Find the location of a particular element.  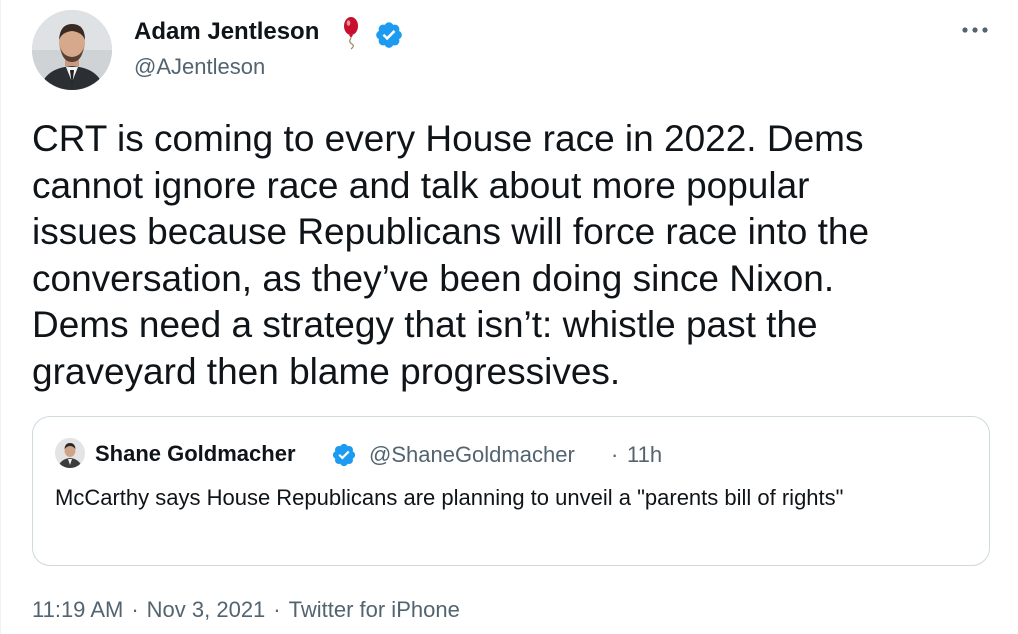

more-horizontal-icon is located at coordinates (975, 30).